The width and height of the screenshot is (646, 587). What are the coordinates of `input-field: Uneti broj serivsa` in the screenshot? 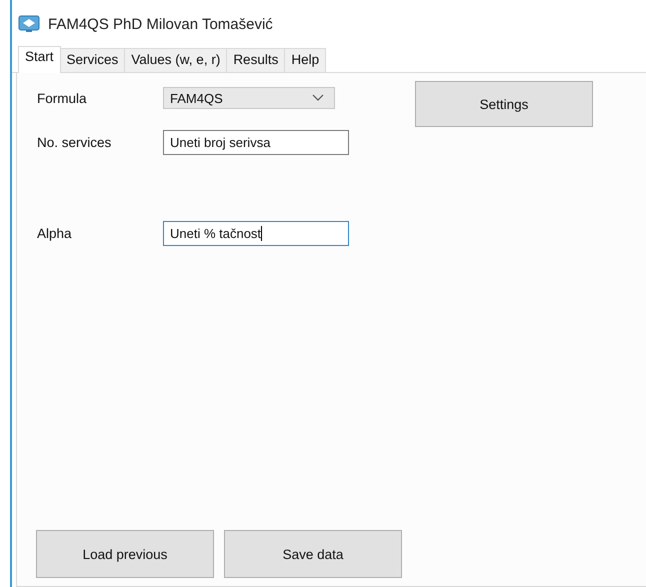 It's located at (256, 142).